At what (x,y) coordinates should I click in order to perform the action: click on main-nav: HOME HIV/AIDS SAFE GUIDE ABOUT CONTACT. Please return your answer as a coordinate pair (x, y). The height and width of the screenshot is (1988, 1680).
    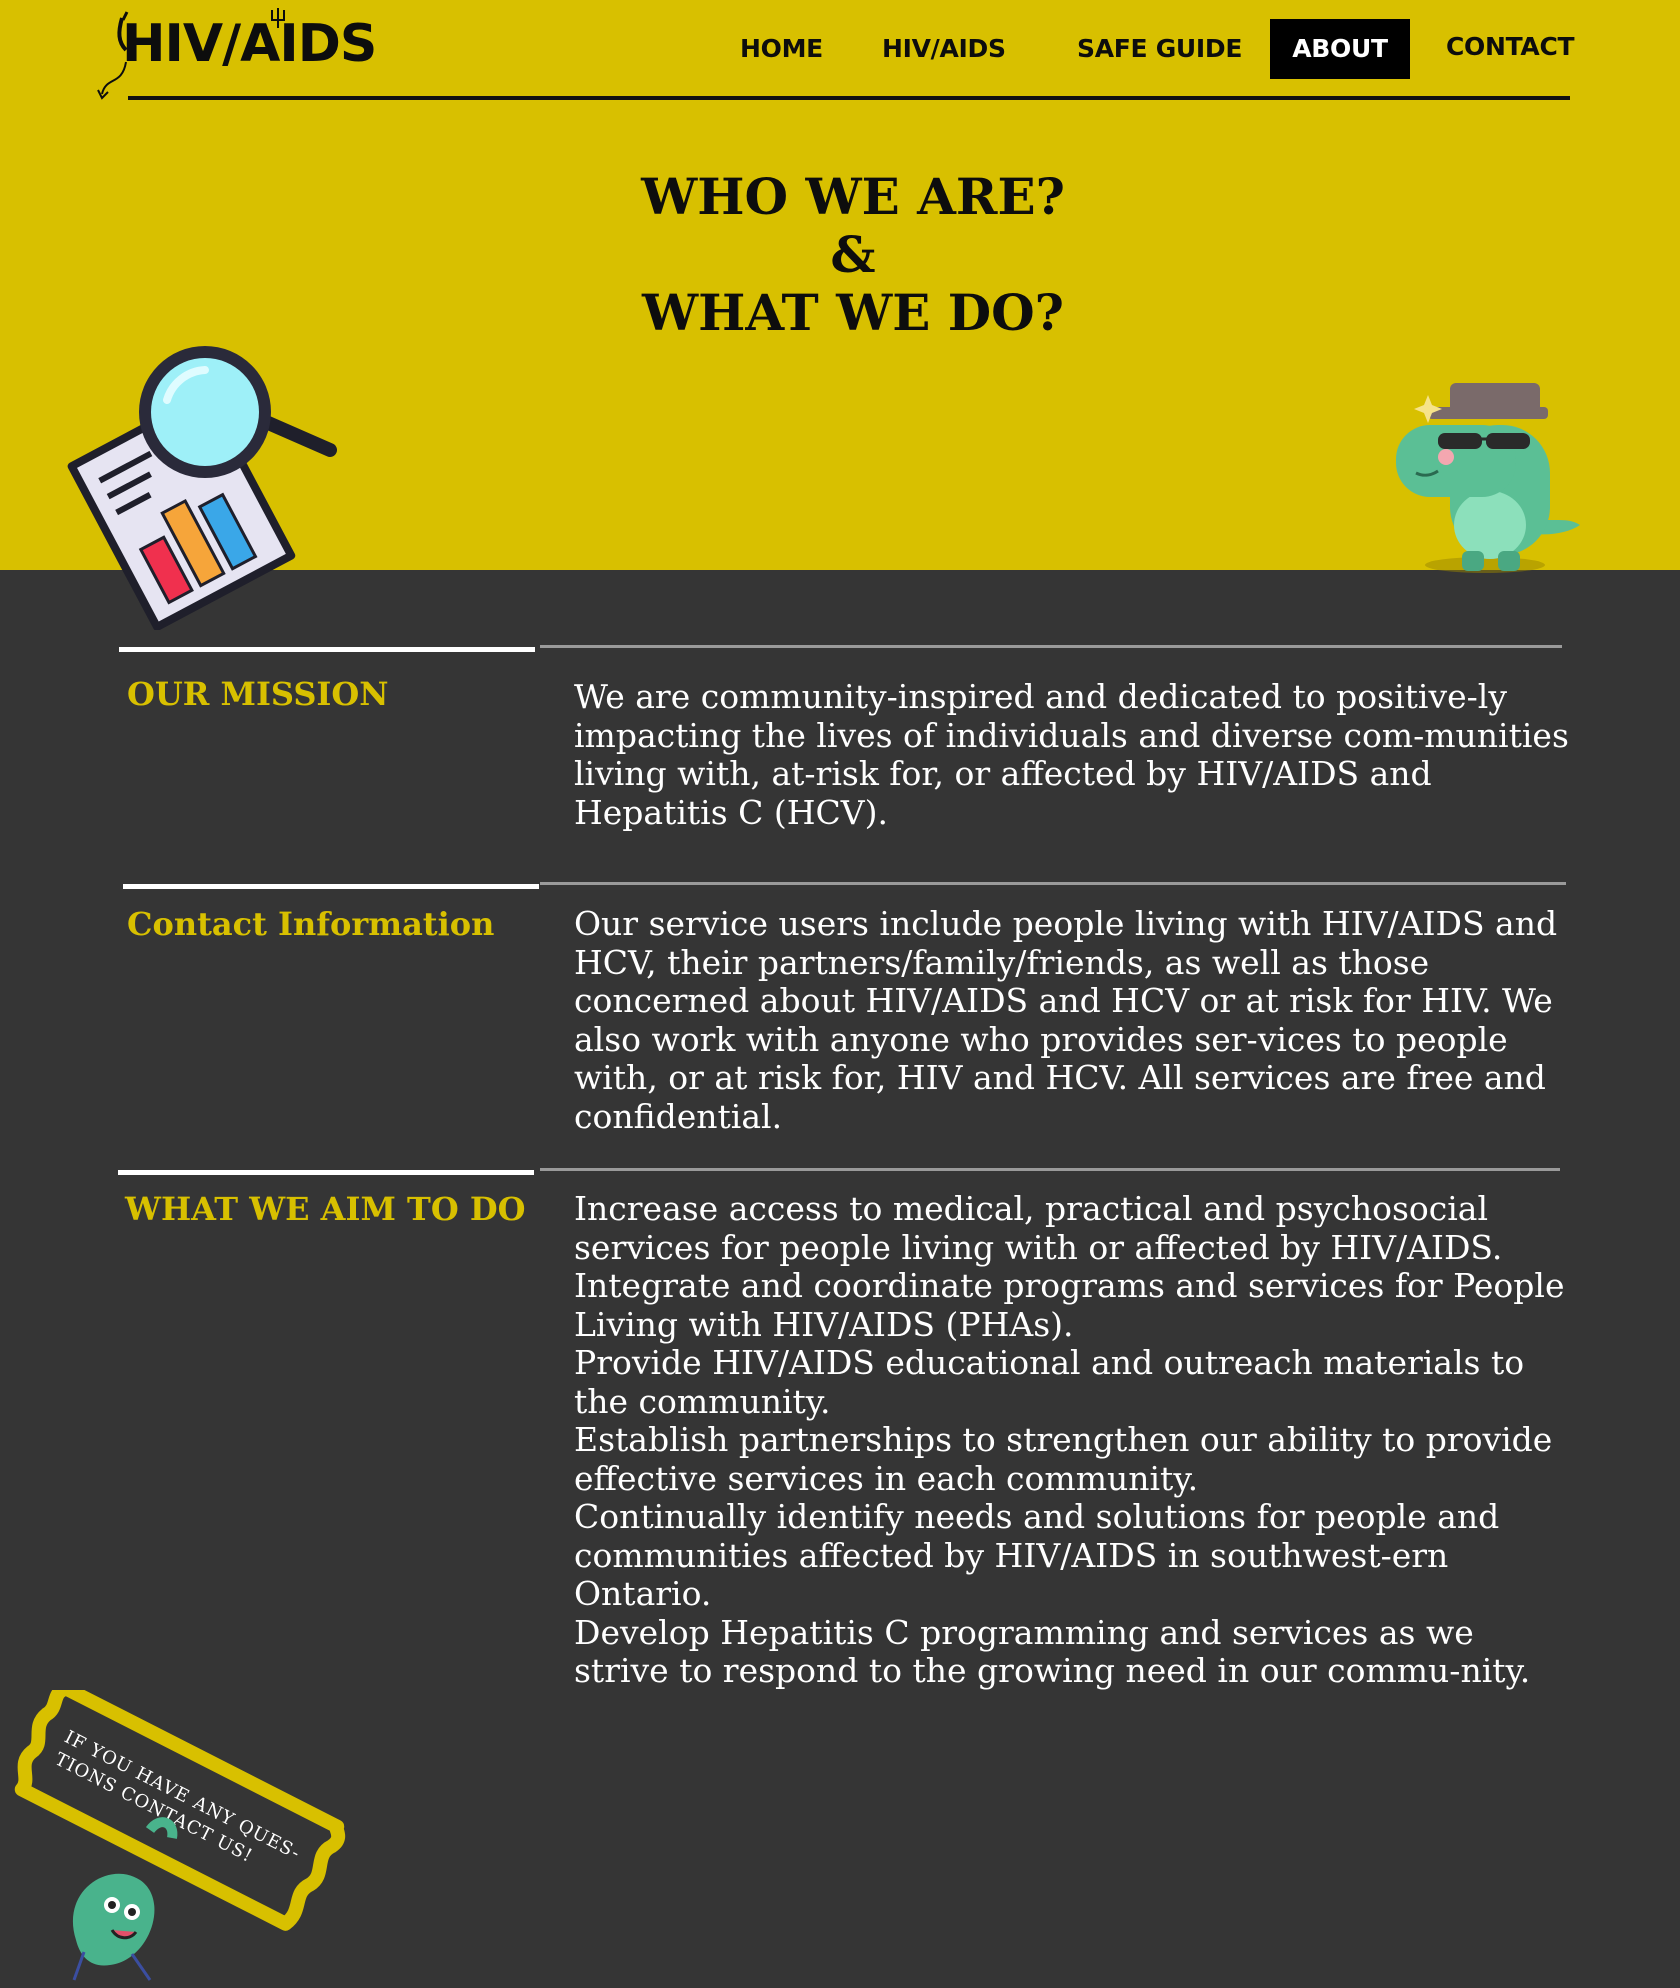
    Looking at the image, I should click on (840, 49).